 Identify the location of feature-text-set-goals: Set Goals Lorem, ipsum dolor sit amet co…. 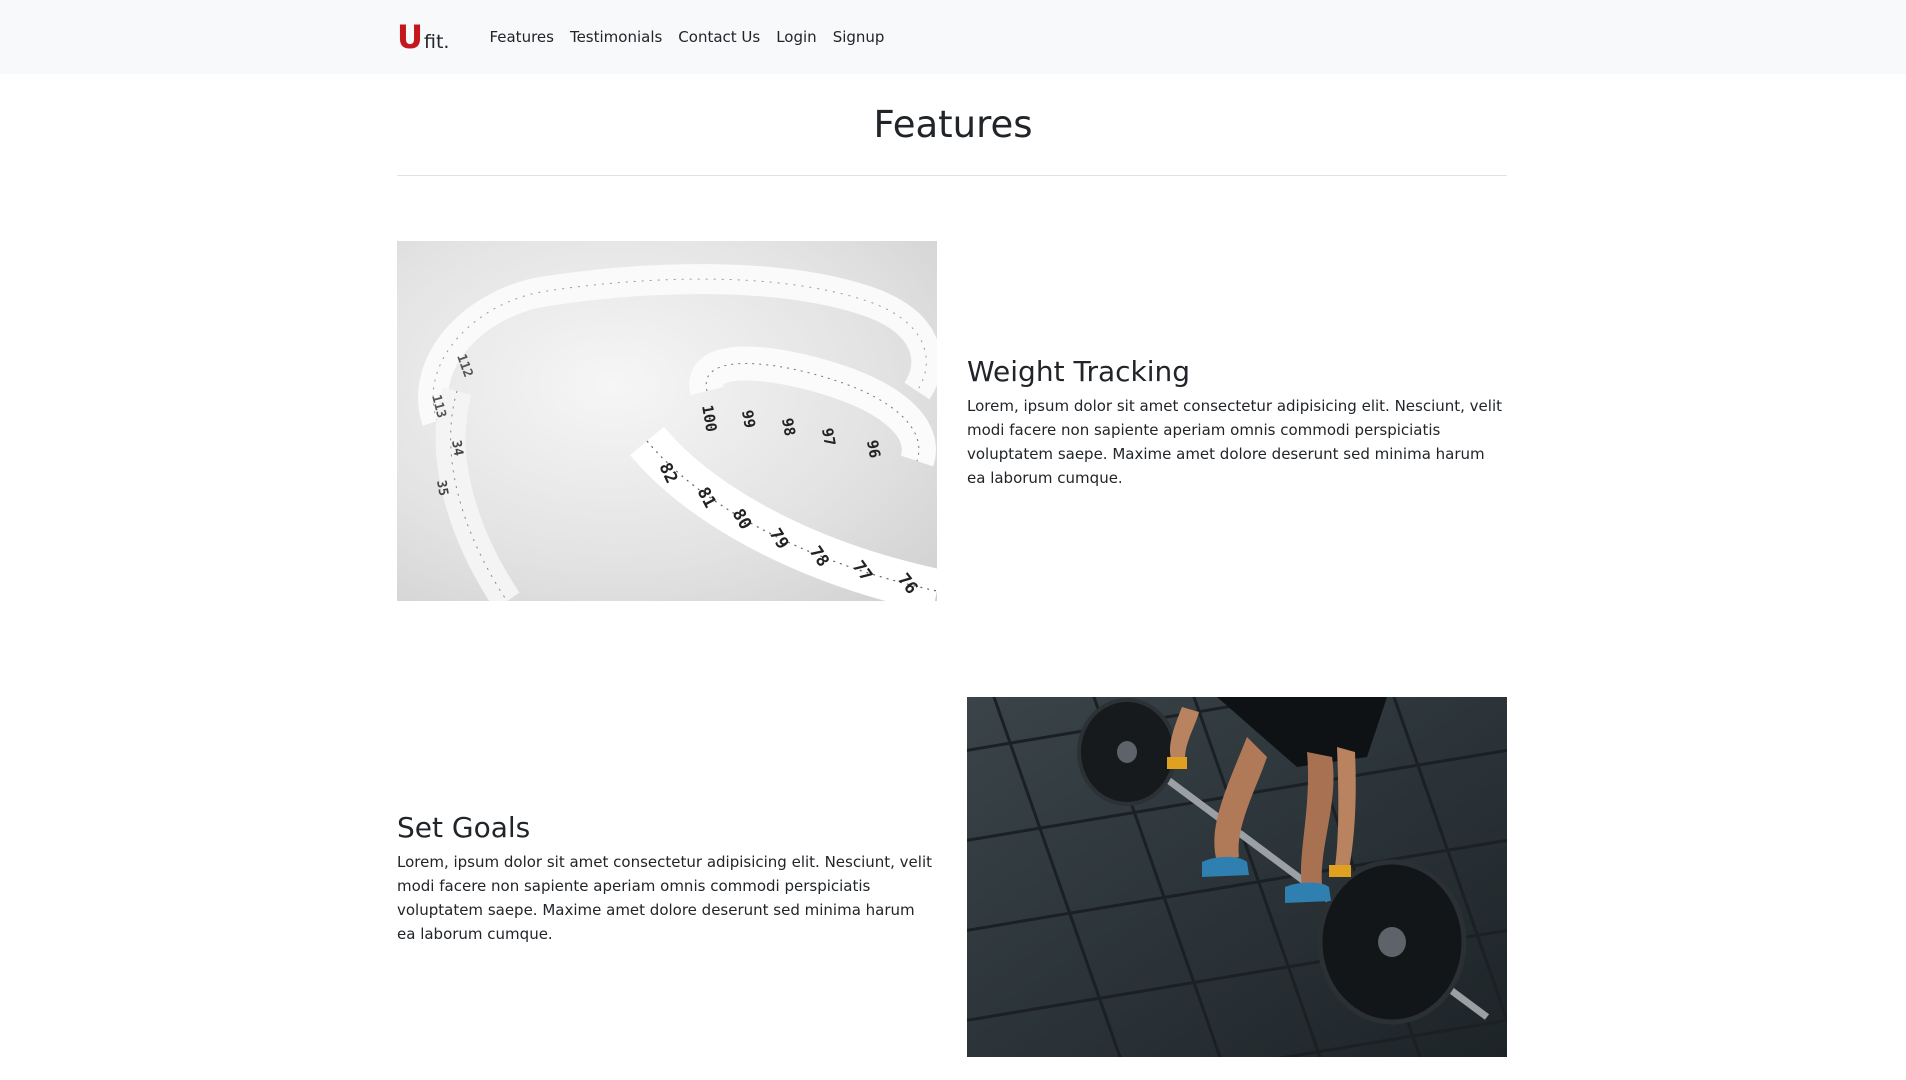
(667, 878).